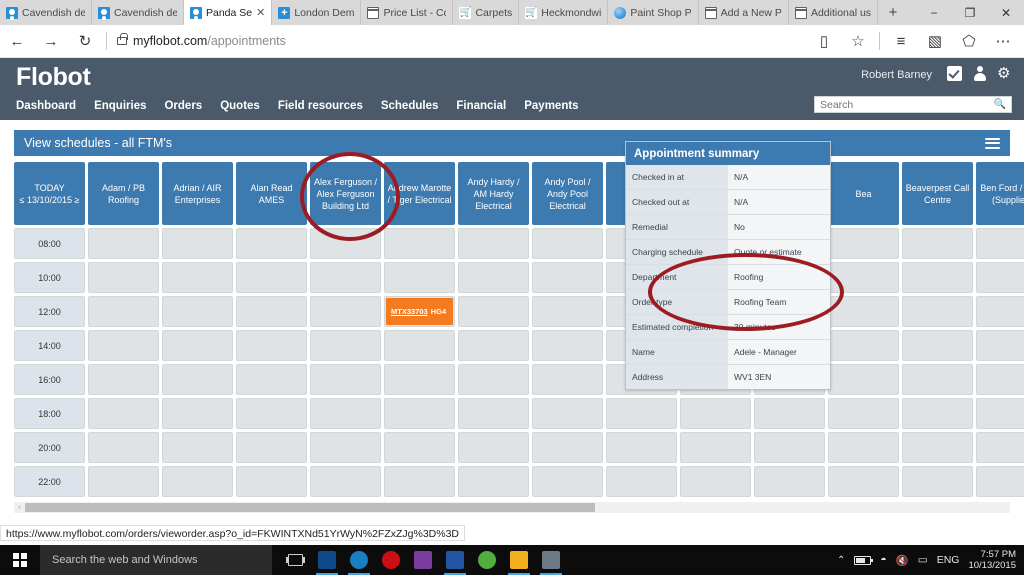 This screenshot has width=1024, height=575. What do you see at coordinates (459, 40) in the screenshot?
I see `address-bar: myflobot.com/appointments` at bounding box center [459, 40].